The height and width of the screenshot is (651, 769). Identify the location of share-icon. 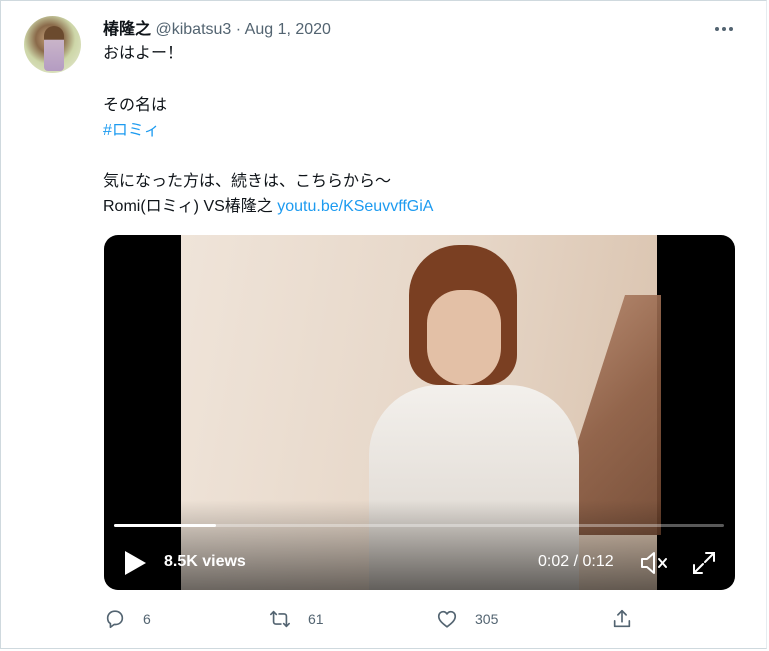
(622, 618).